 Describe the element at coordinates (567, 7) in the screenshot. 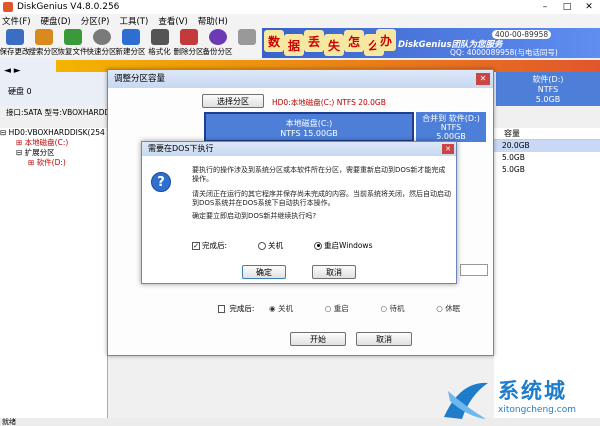

I see `maximize-icon: □` at that location.